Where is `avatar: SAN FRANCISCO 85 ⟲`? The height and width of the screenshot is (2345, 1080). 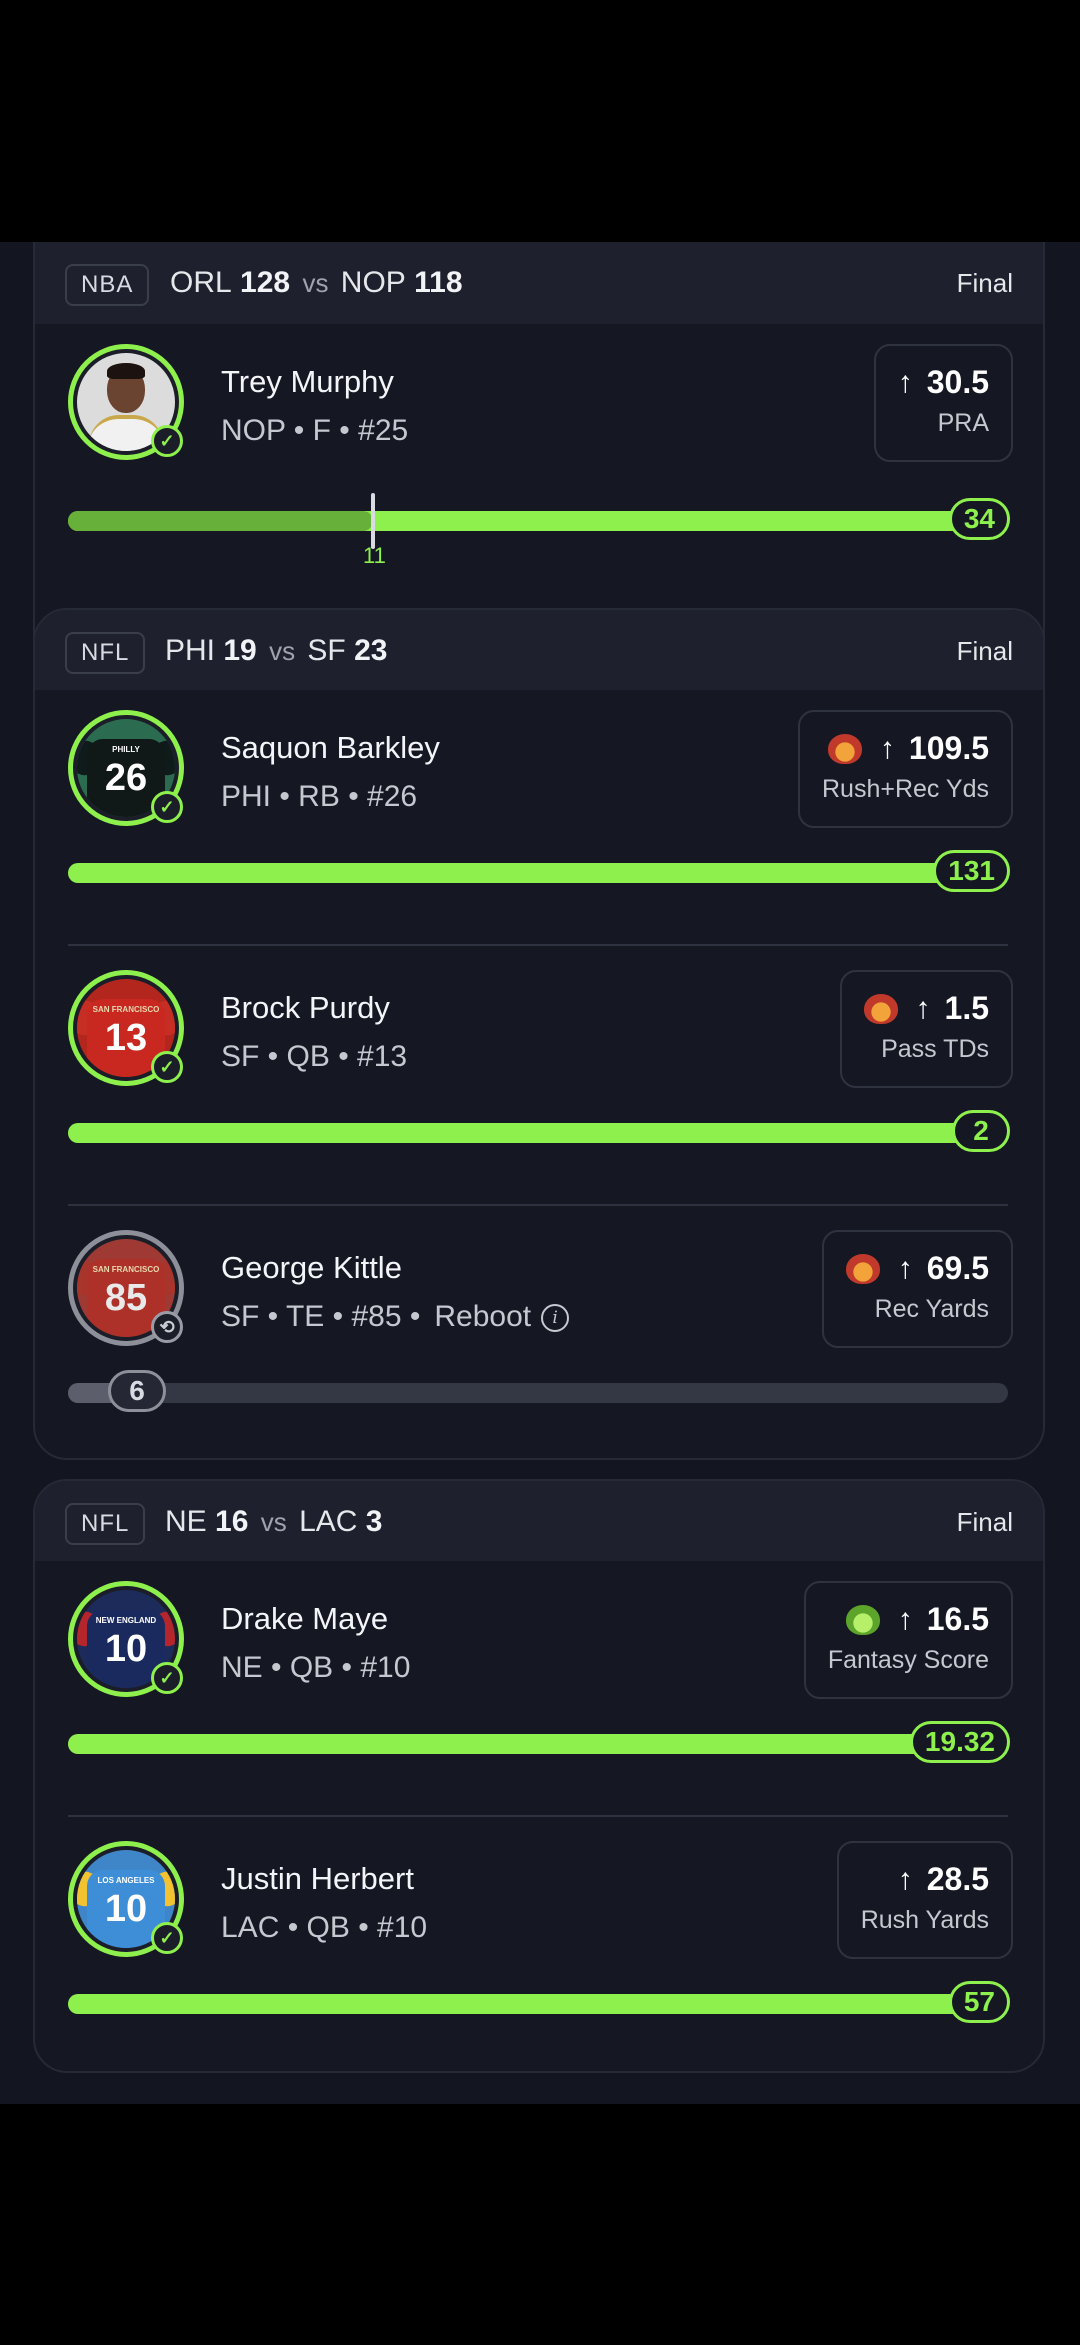
avatar: SAN FRANCISCO 85 ⟲ is located at coordinates (126, 1288).